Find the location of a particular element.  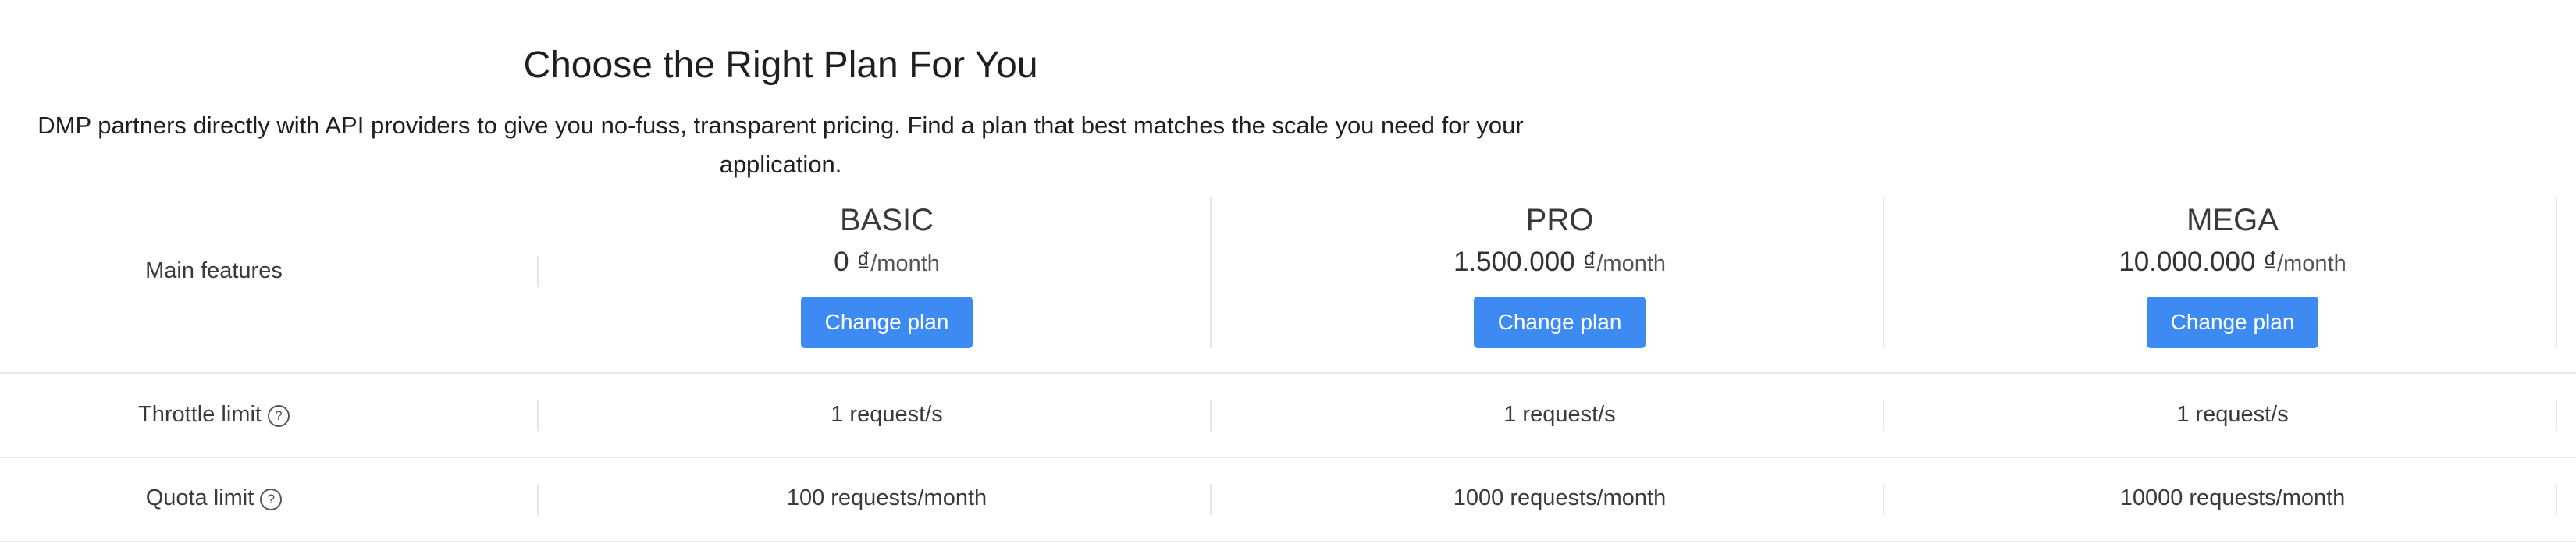

quota-value-mega: 10000 requests/month is located at coordinates (2232, 497).